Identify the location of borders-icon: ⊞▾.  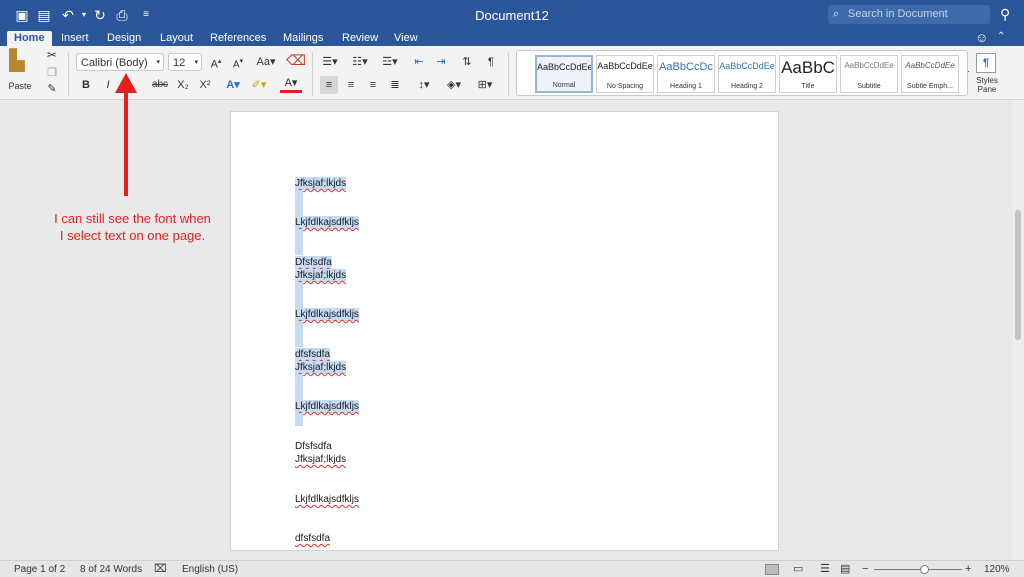
(485, 85).